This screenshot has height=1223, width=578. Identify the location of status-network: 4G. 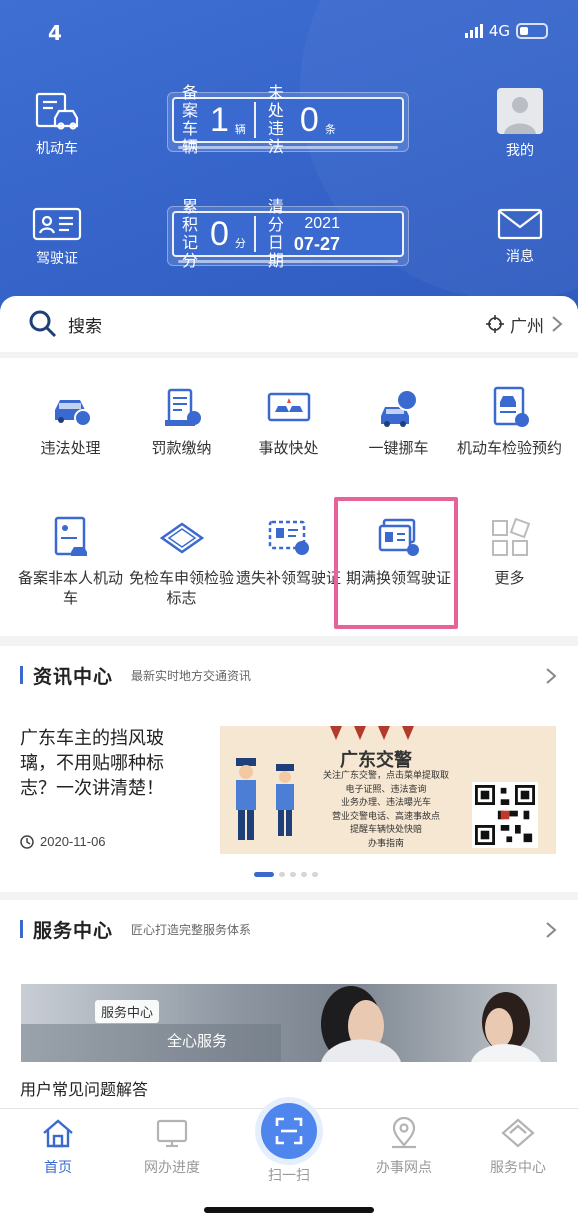
(506, 31).